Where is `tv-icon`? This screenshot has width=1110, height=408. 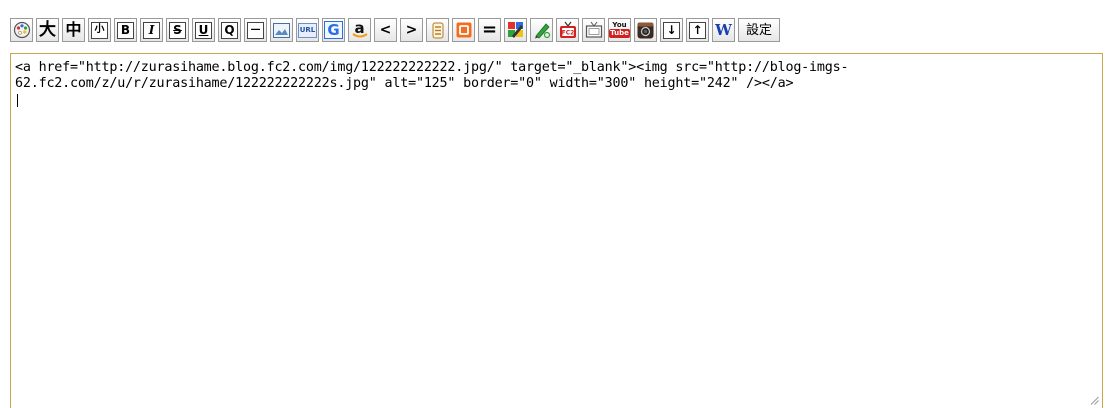 tv-icon is located at coordinates (593, 29).